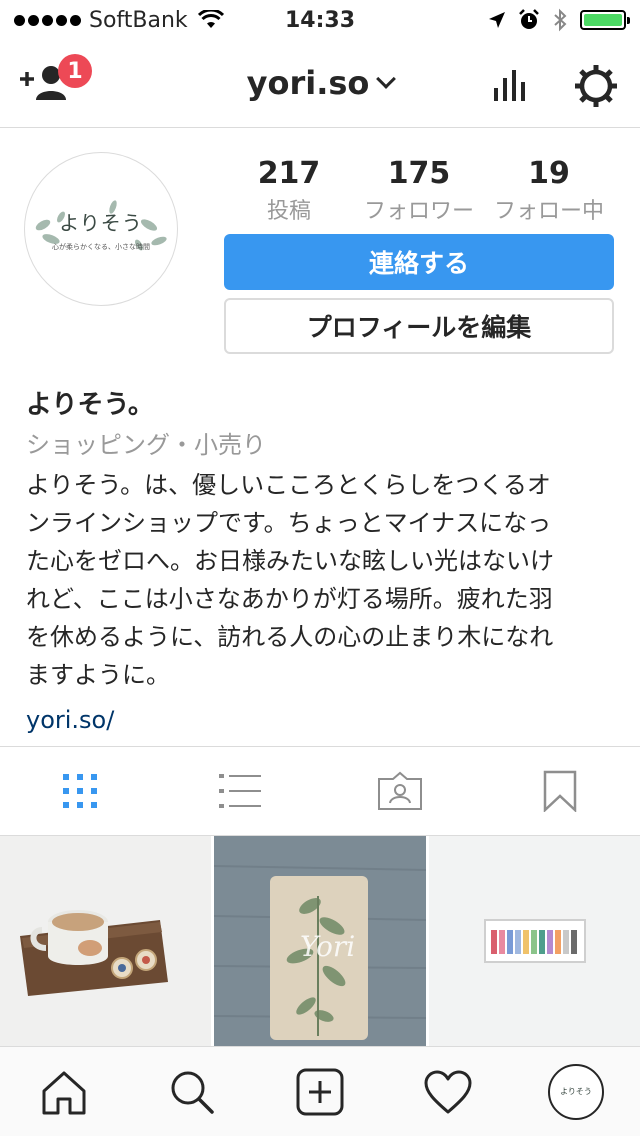  I want to click on heart-icon, so click(448, 1091).